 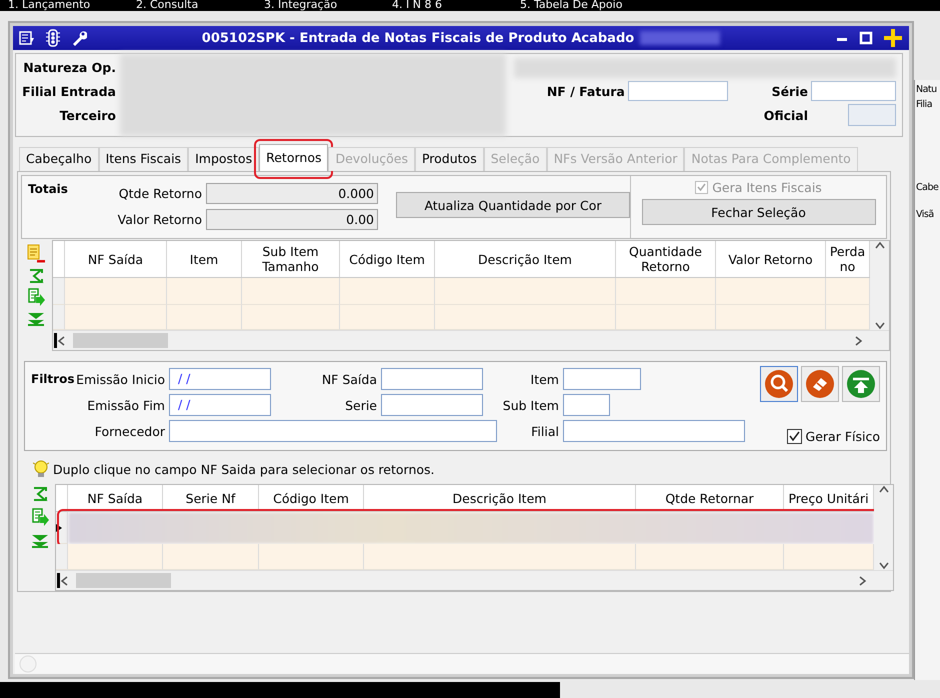 I want to click on traffic-light-icon, so click(x=53, y=38).